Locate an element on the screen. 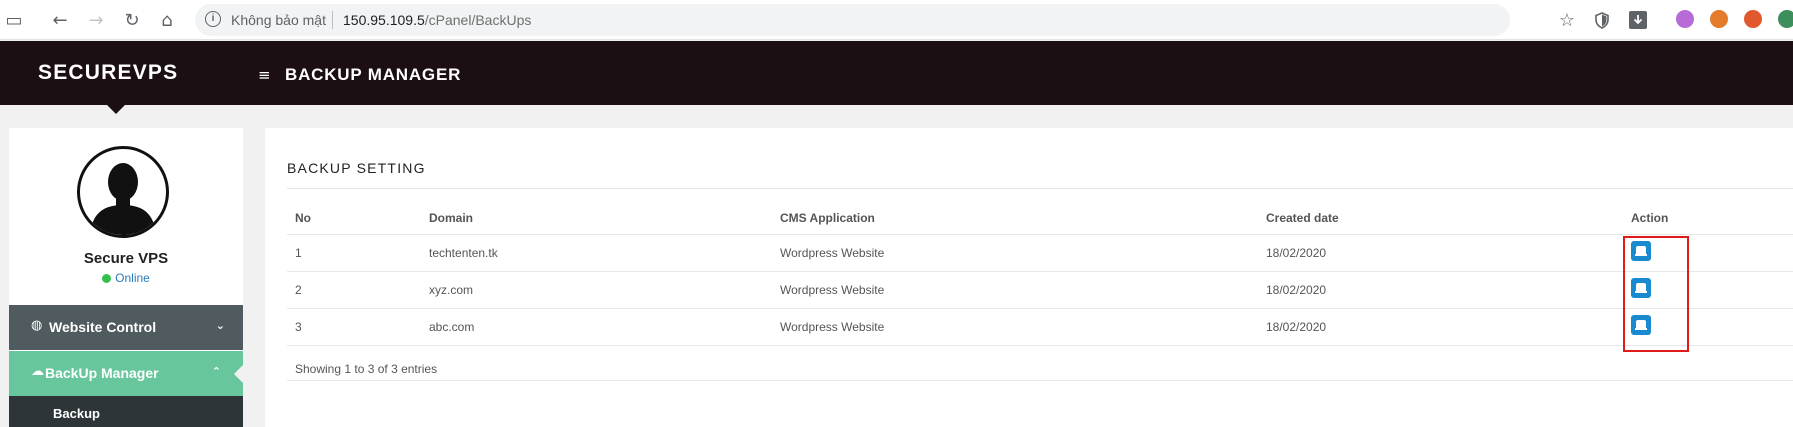 Image resolution: width=1793 pixels, height=427 pixels. sidebar-icon: ▭ is located at coordinates (14, 20).